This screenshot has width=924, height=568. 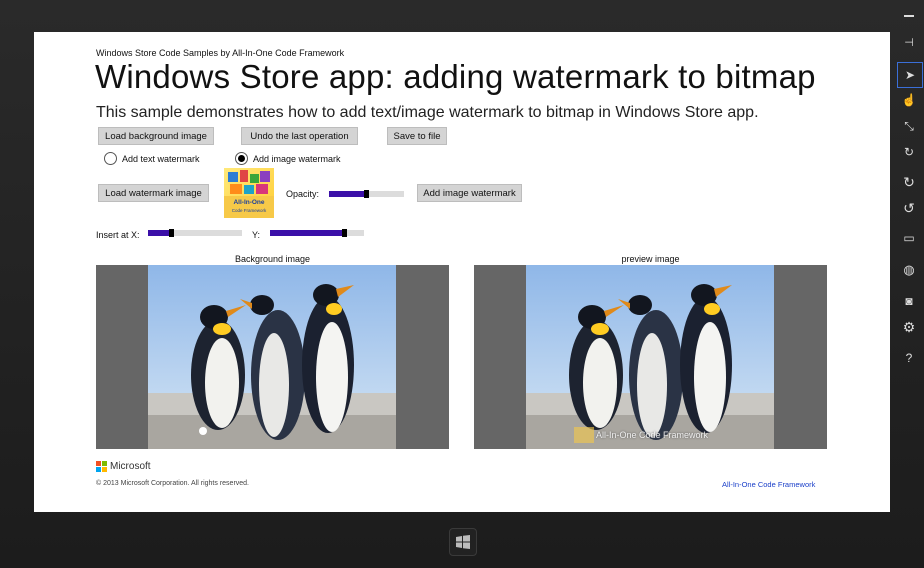 I want to click on penguins-preview-image, so click(x=650, y=357).